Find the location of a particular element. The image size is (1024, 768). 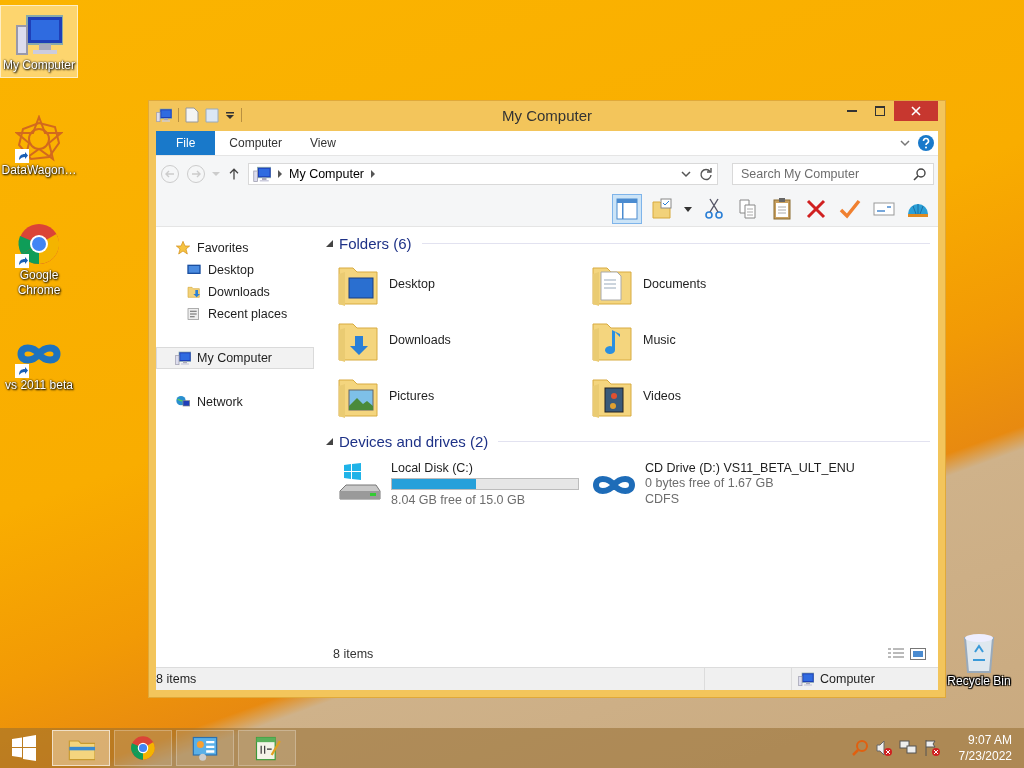

chrome-icon is located at coordinates (143, 748).